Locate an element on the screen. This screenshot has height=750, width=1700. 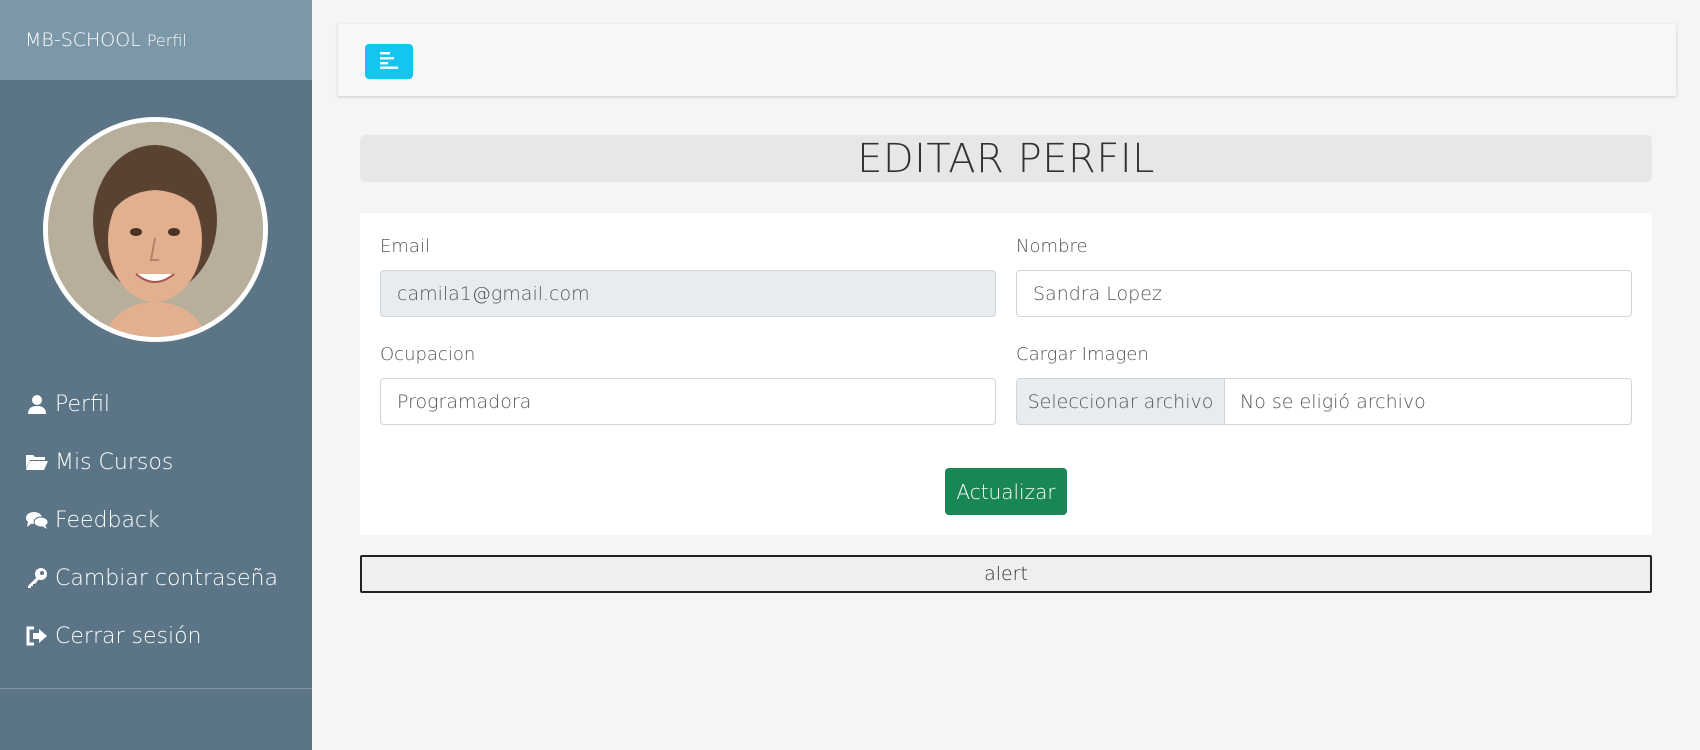
nombre-field-group: Nombre Sandra Lopez is located at coordinates (1324, 276).